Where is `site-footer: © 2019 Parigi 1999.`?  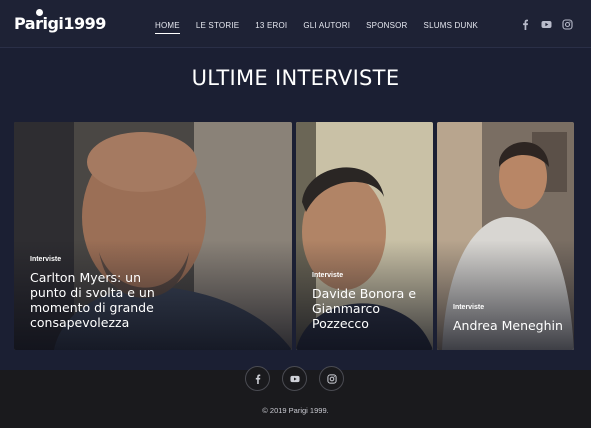 site-footer: © 2019 Parigi 1999. is located at coordinates (295, 397).